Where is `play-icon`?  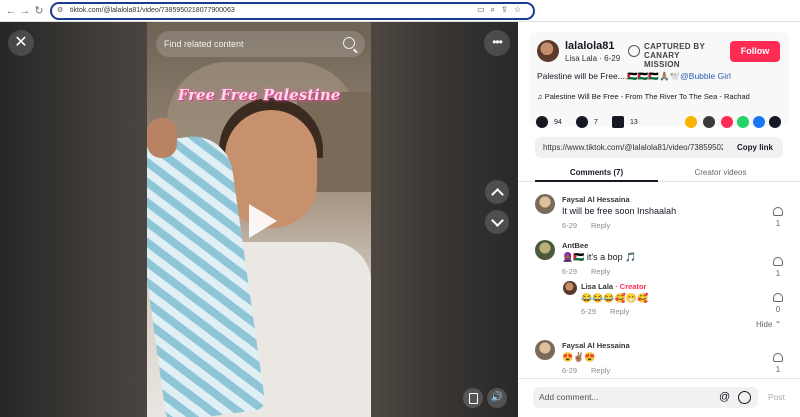
play-icon is located at coordinates (263, 221).